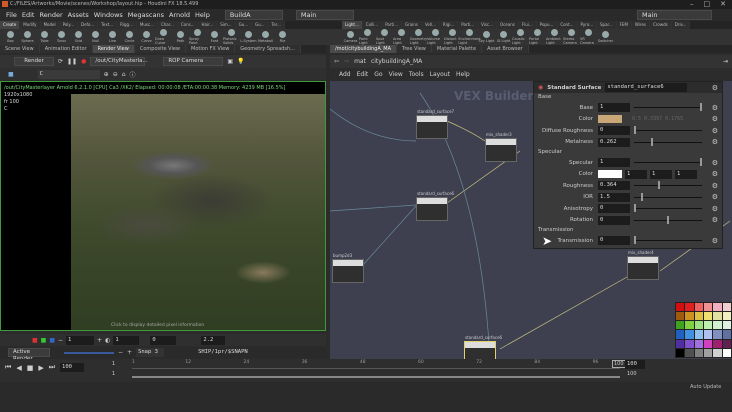 This screenshot has height=412, width=732. I want to click on node-standard-surface6: standard_surface6, so click(435, 206).